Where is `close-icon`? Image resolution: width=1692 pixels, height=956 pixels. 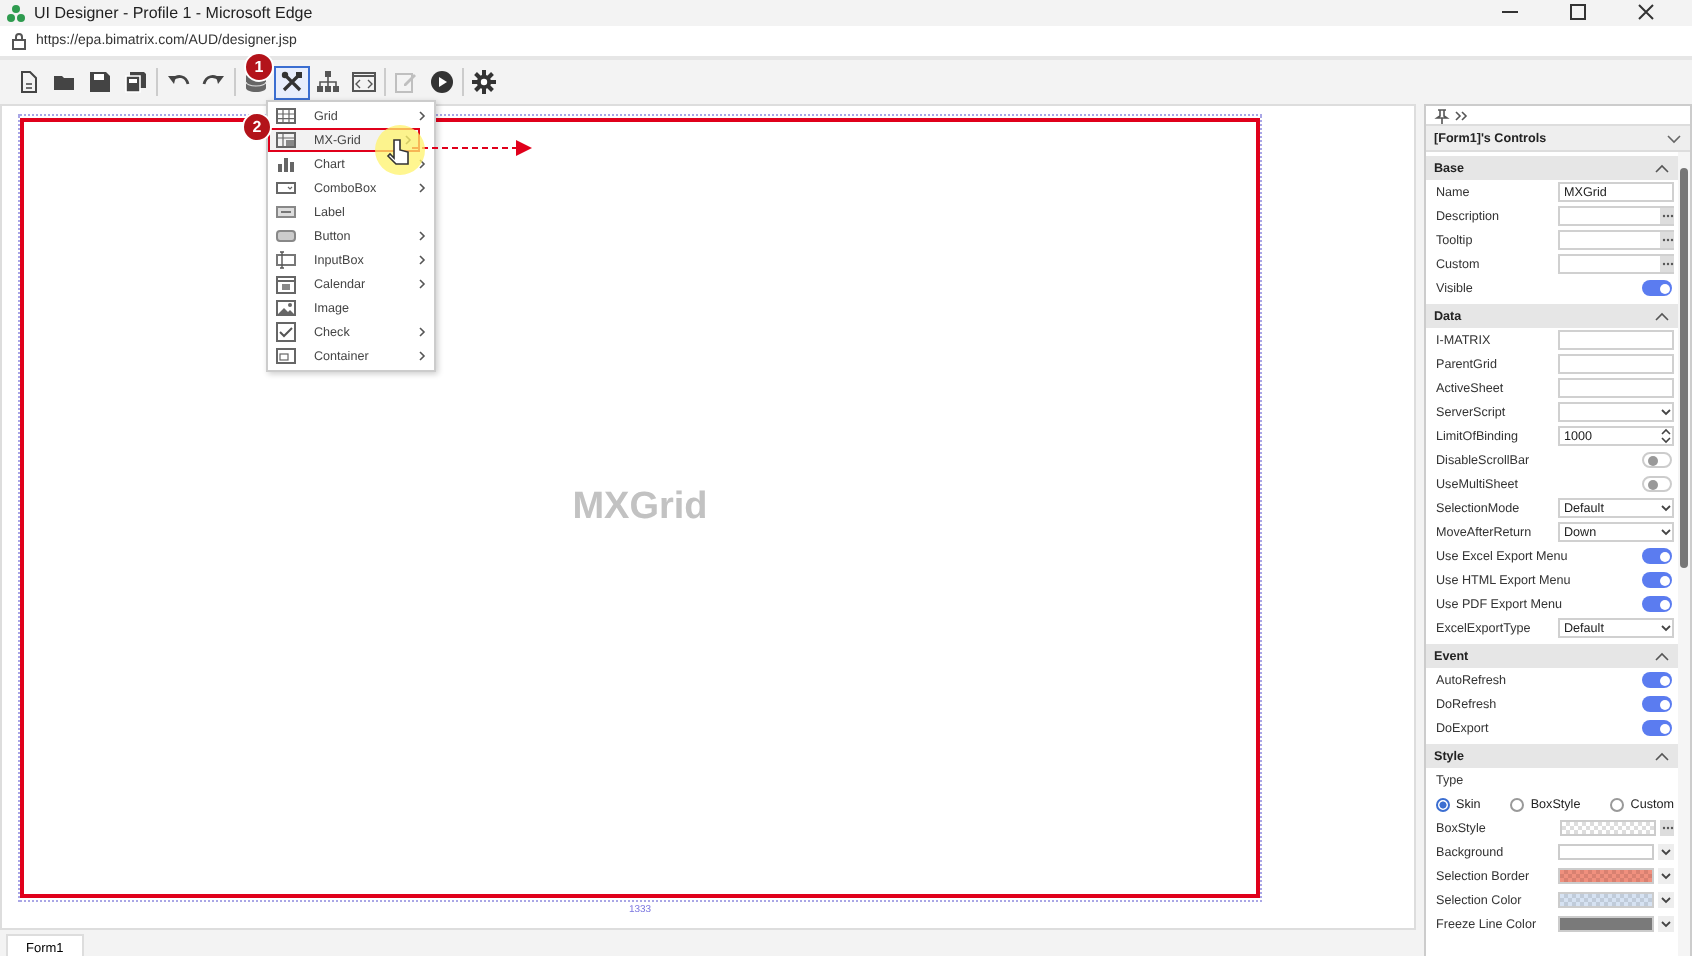
close-icon is located at coordinates (1646, 11).